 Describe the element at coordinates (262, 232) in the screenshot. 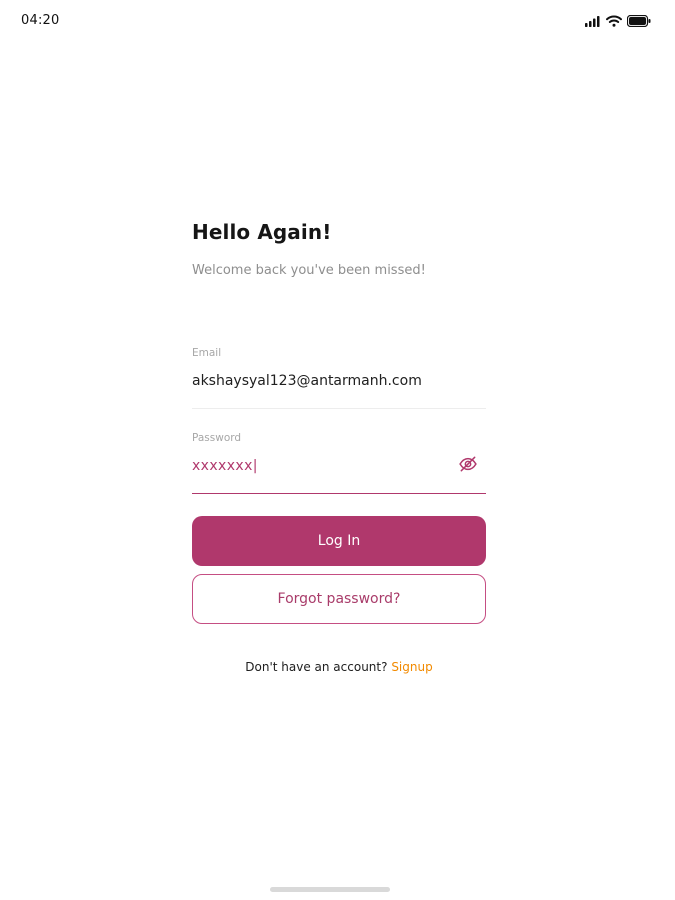

I see `page-title: Hello Again!` at that location.